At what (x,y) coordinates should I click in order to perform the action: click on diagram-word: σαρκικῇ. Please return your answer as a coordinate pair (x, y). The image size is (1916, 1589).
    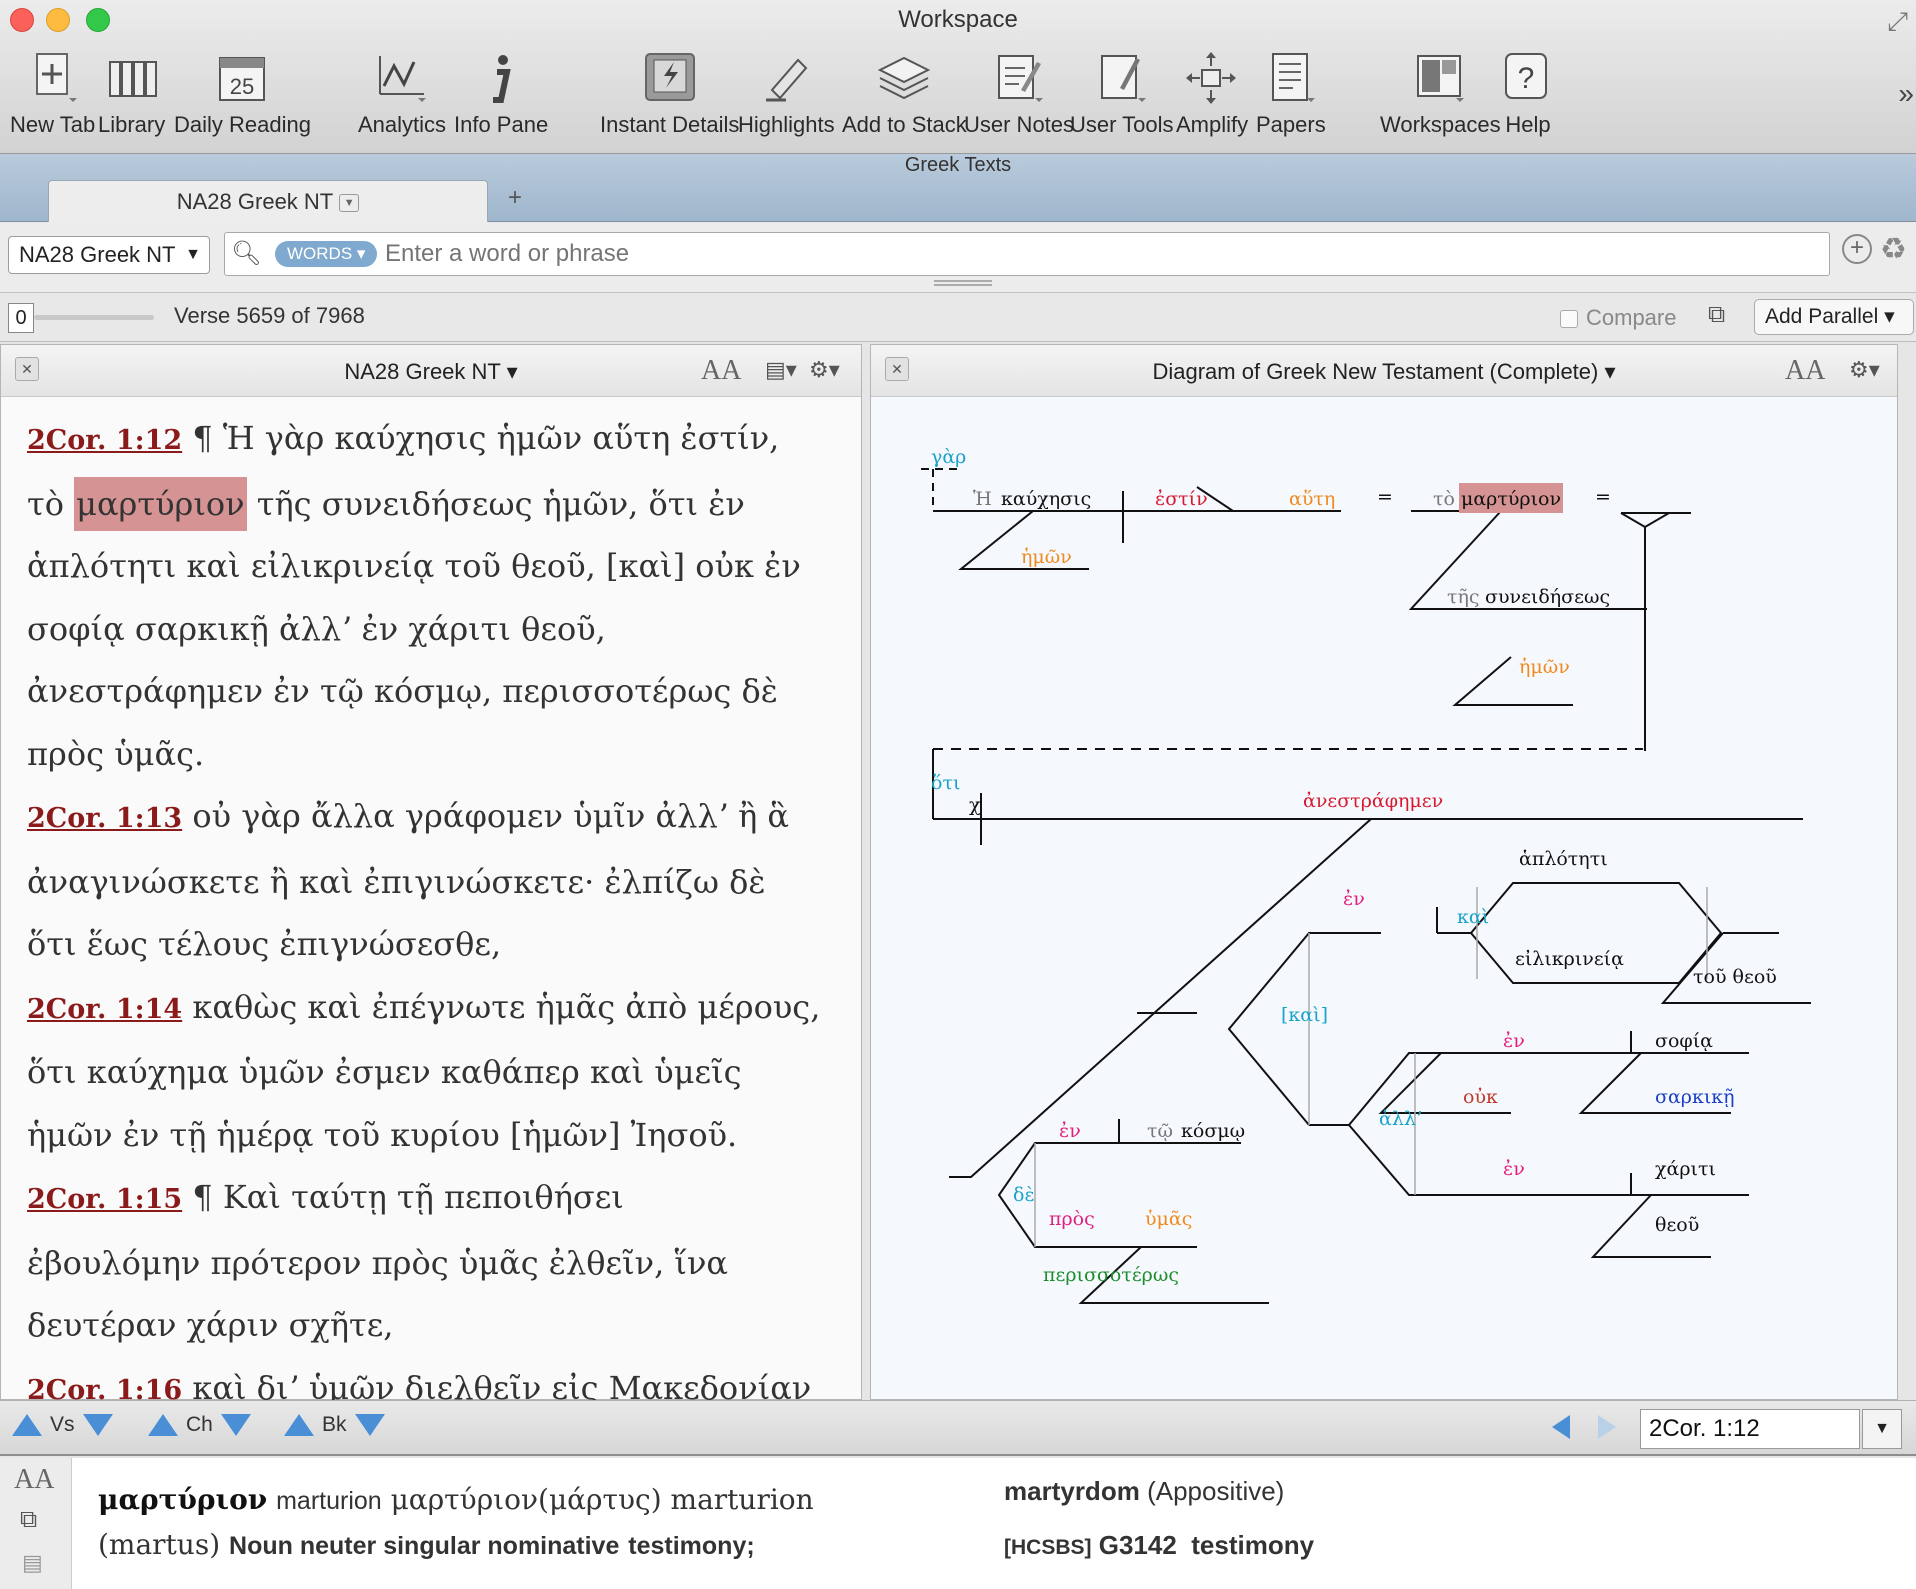
    Looking at the image, I should click on (1695, 1097).